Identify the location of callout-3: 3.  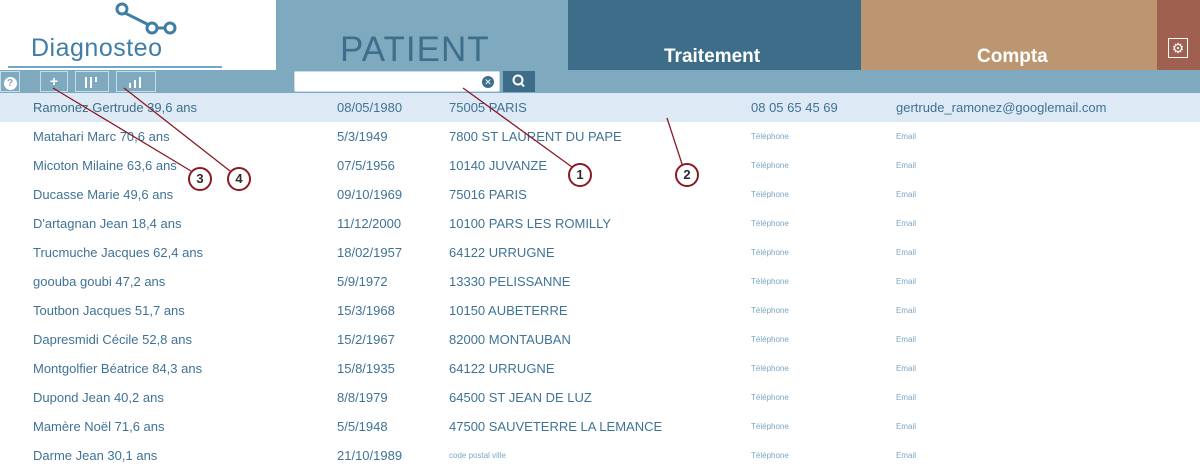
(200, 179).